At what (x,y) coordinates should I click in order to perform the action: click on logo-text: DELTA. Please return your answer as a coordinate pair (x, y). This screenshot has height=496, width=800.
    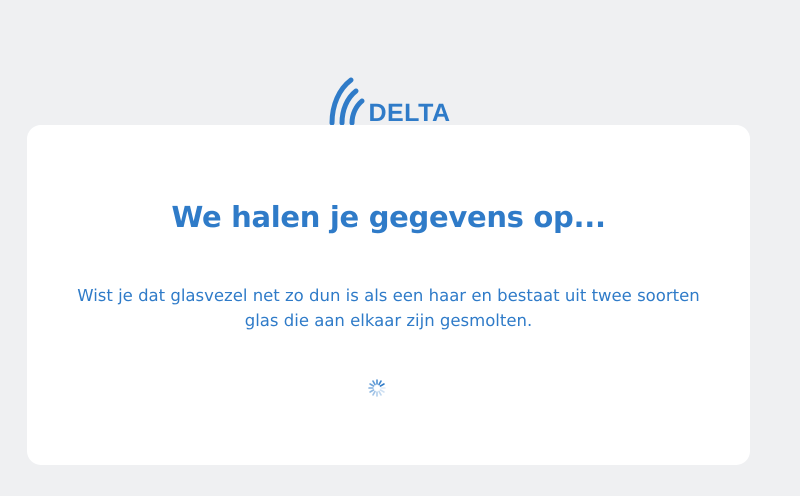
    Looking at the image, I should click on (409, 113).